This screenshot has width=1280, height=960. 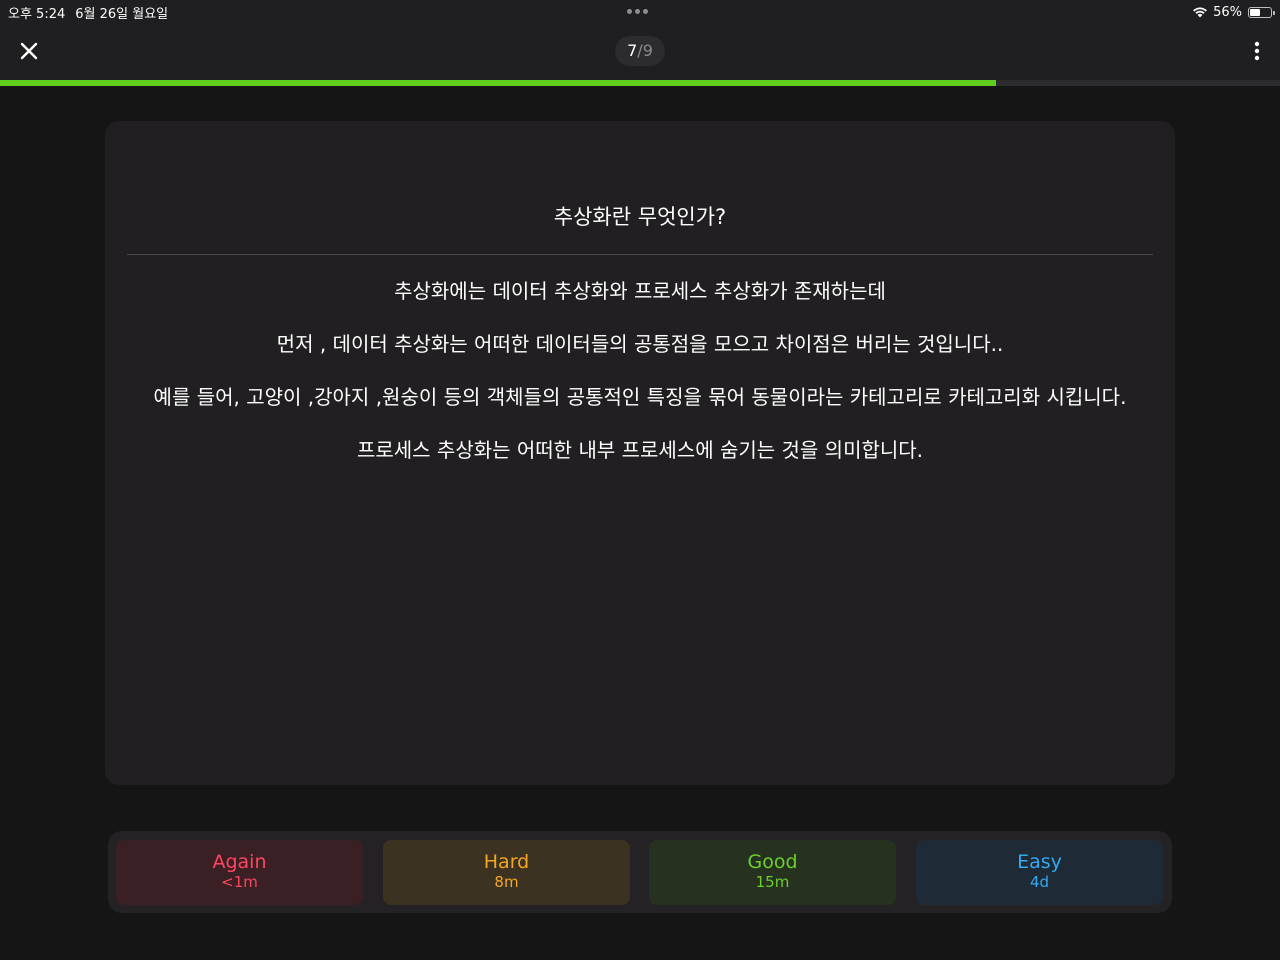 I want to click on again-button: Again <1m, so click(x=239, y=872).